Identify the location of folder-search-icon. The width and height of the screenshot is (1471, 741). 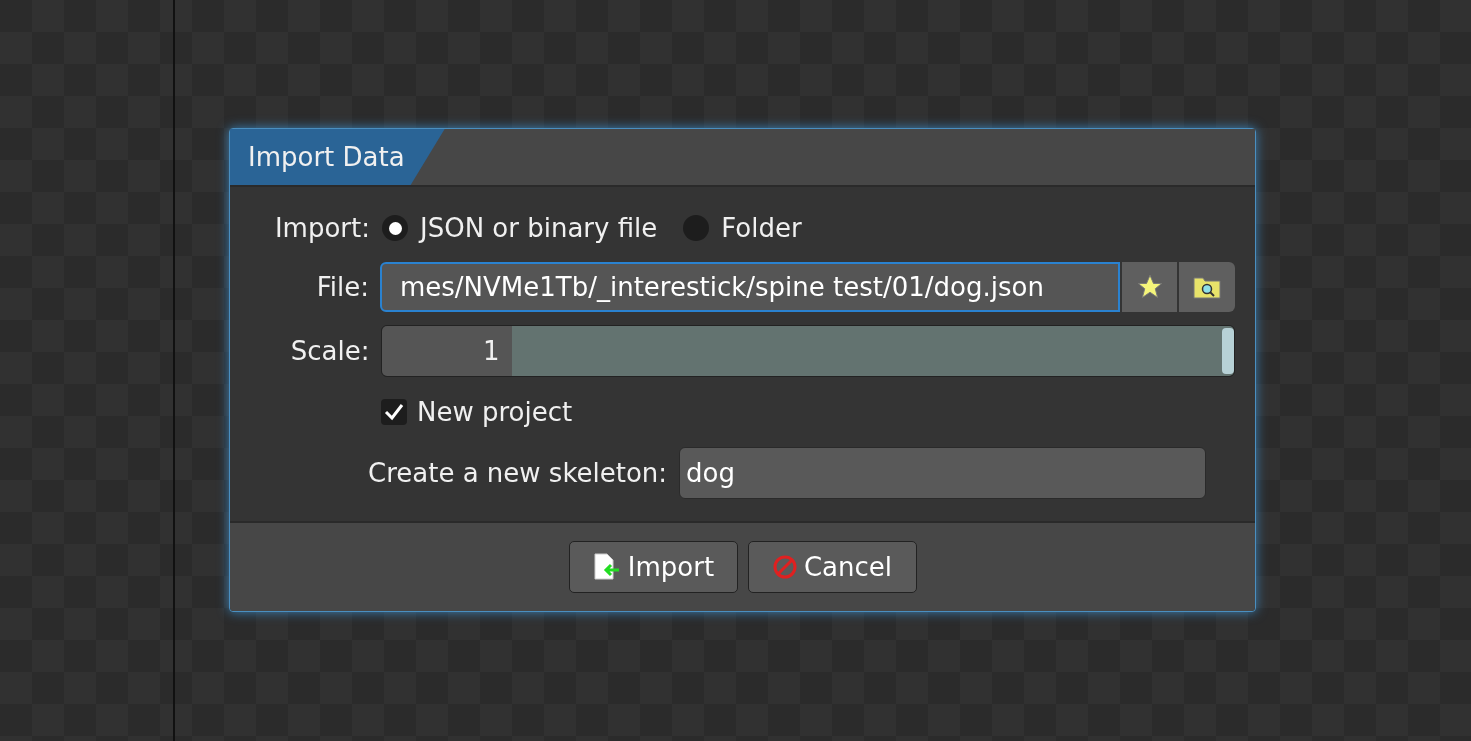
(1207, 287).